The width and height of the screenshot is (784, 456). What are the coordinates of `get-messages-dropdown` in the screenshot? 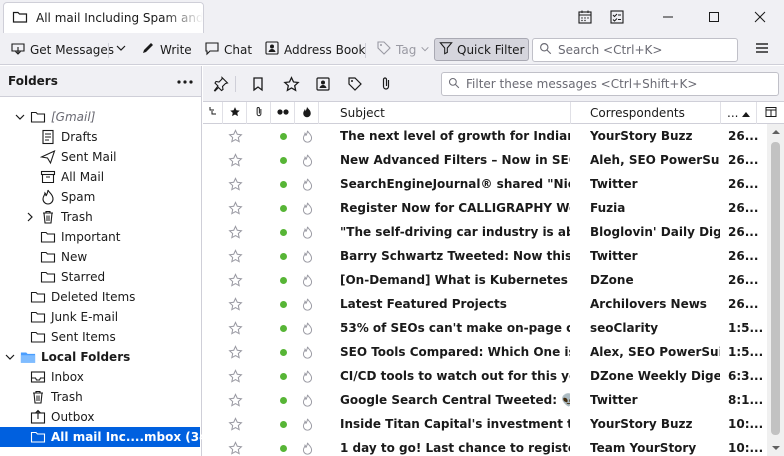 It's located at (121, 49).